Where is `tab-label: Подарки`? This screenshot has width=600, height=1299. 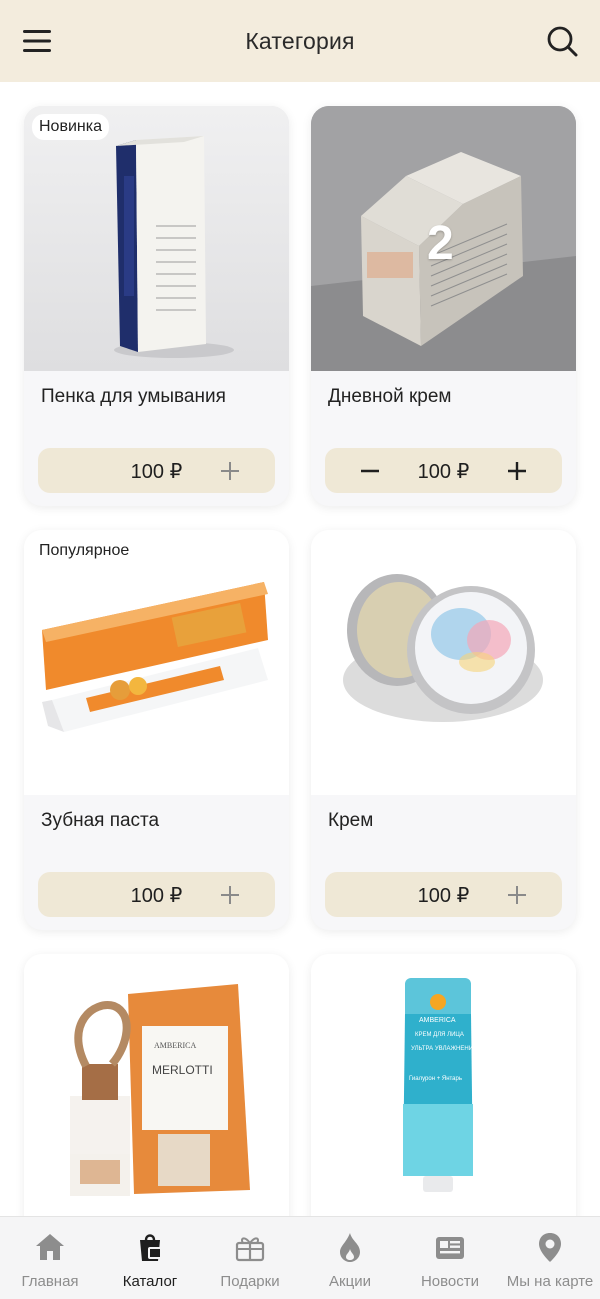
tab-label: Подарки is located at coordinates (250, 1281).